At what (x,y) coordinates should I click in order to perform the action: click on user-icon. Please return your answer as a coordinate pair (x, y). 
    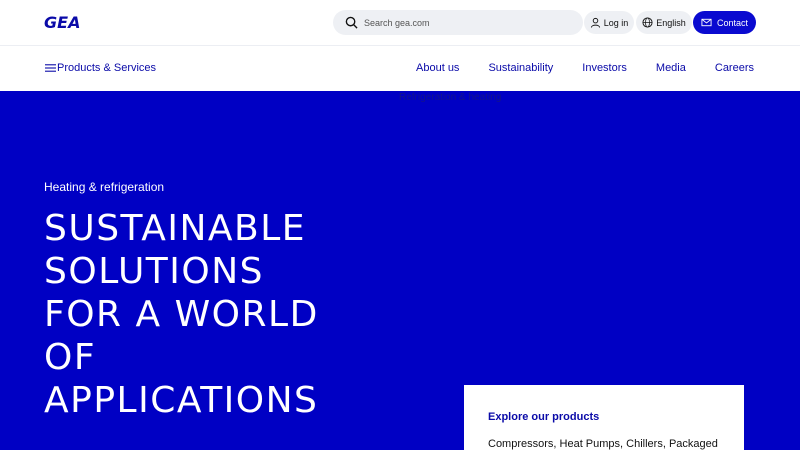
    Looking at the image, I should click on (595, 22).